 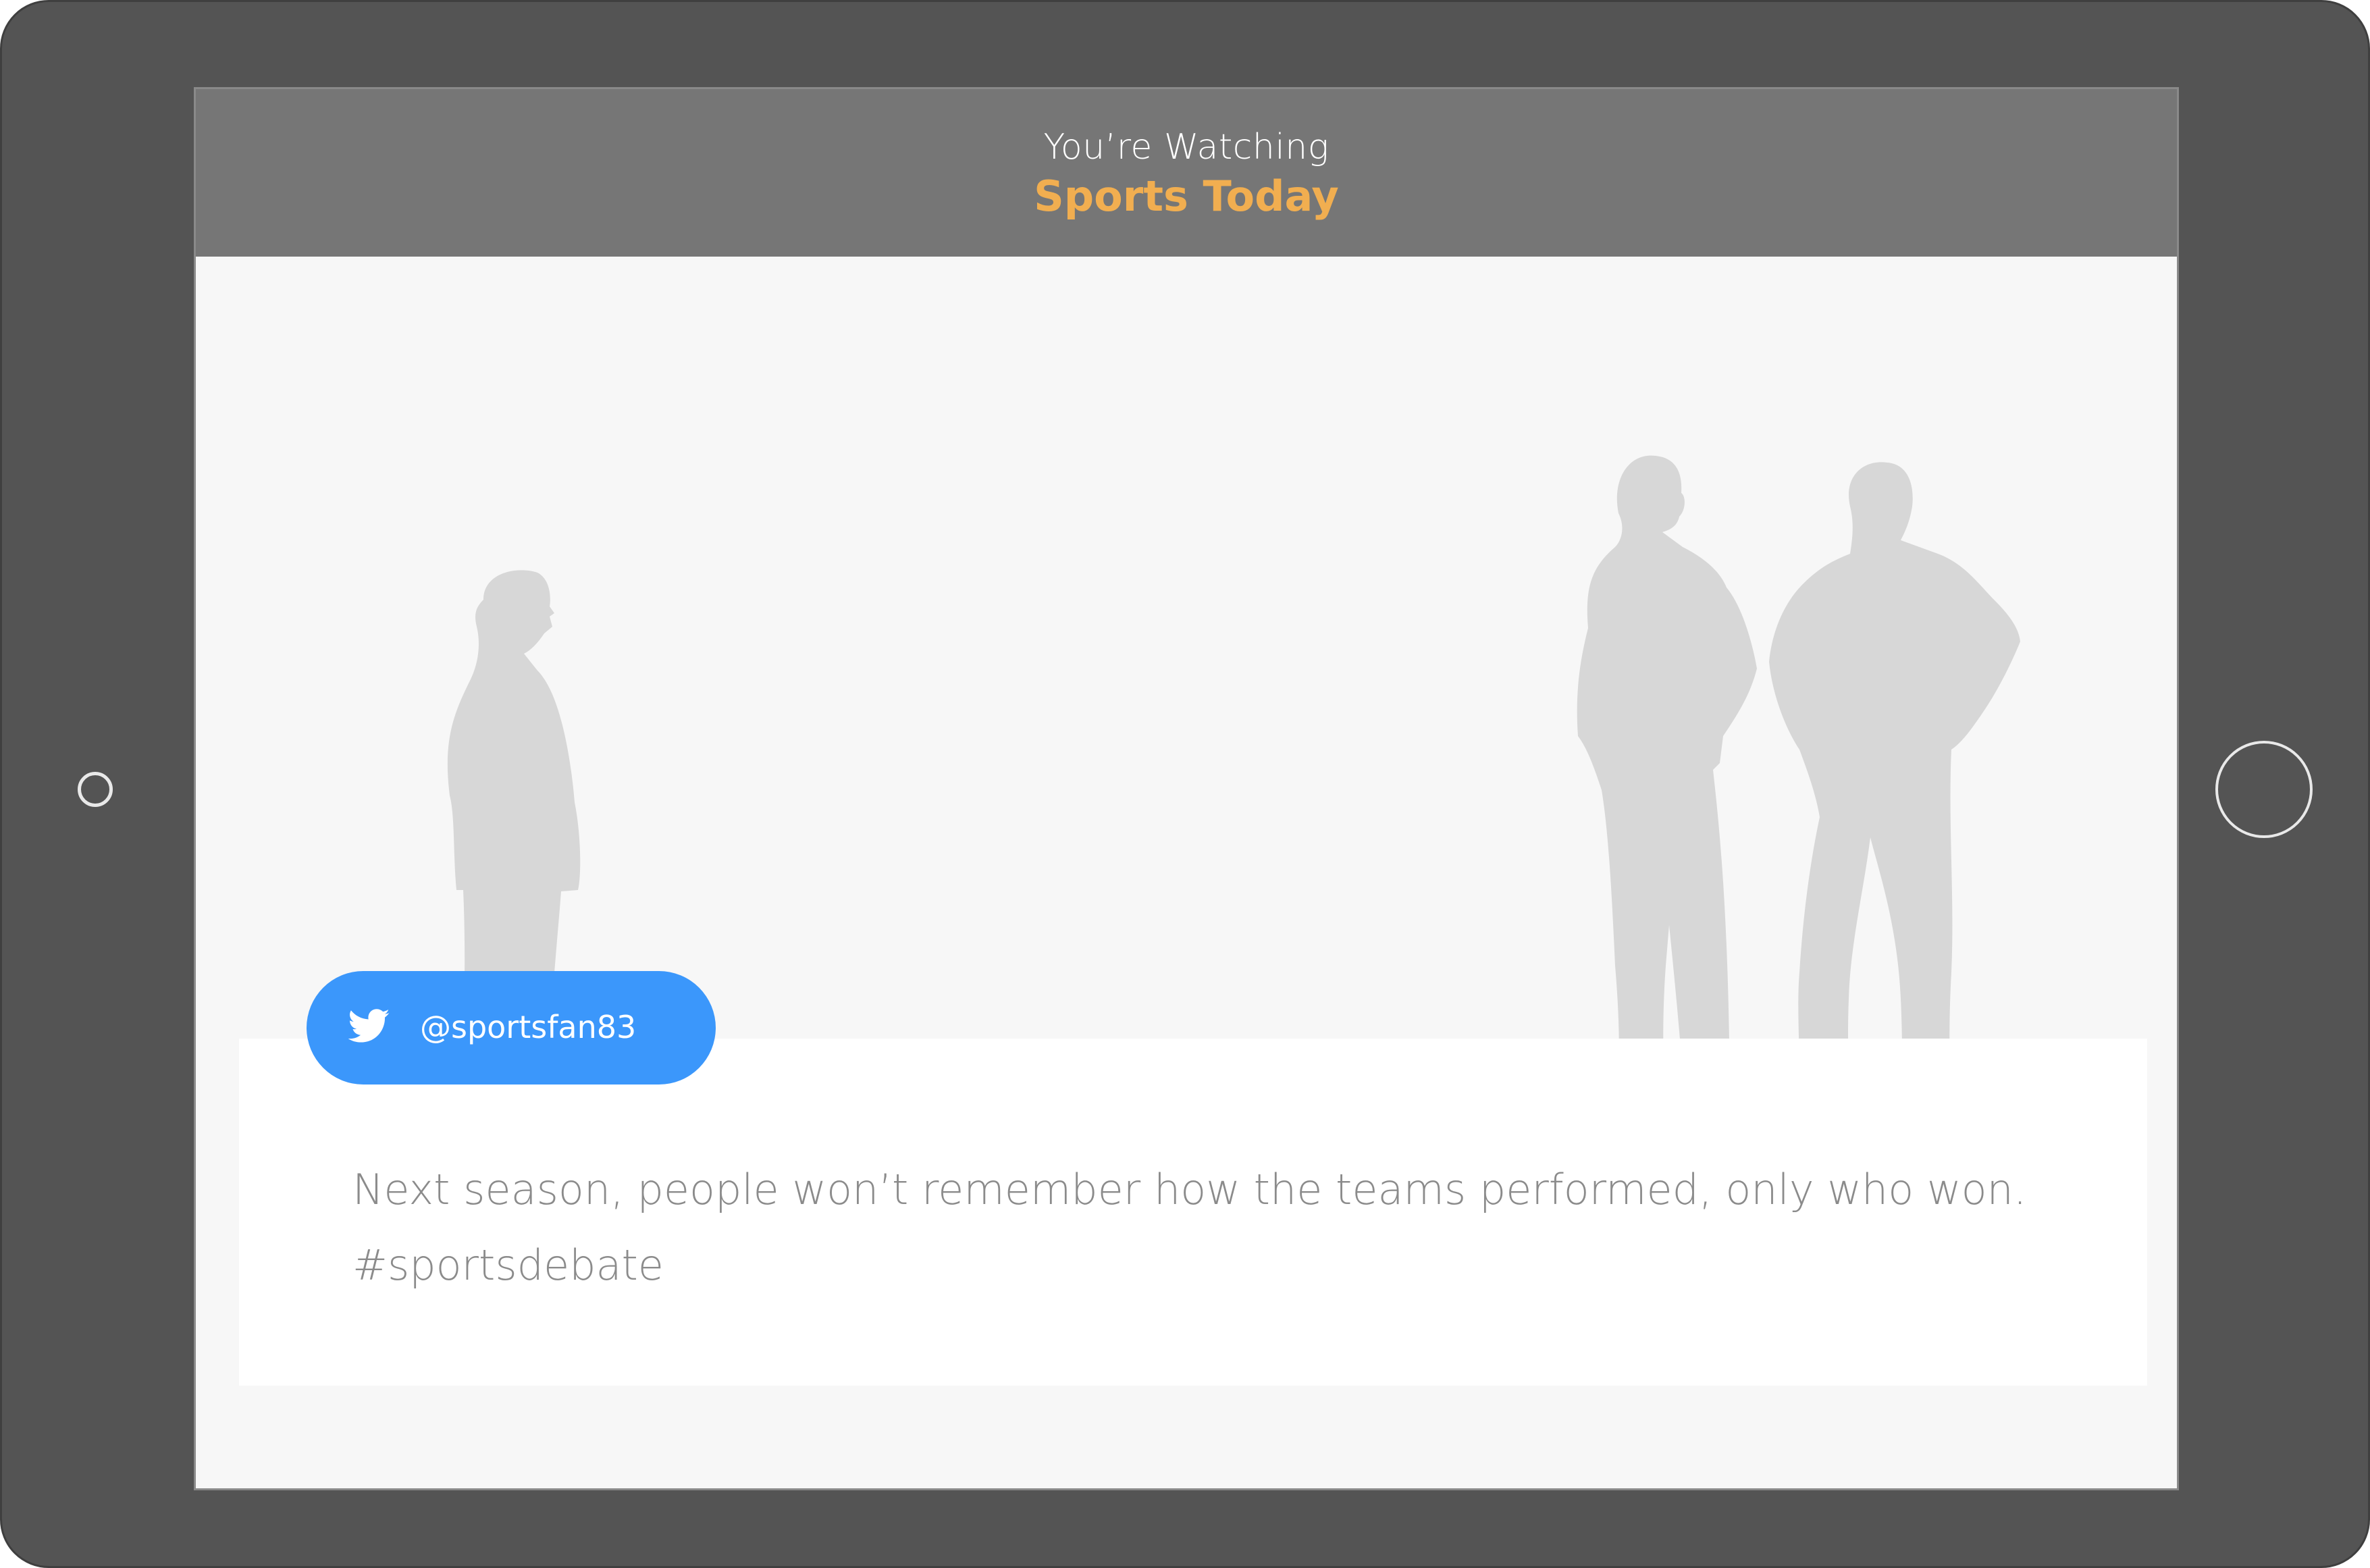 I want to click on header-subtitle: You’re Watching, so click(x=1186, y=147).